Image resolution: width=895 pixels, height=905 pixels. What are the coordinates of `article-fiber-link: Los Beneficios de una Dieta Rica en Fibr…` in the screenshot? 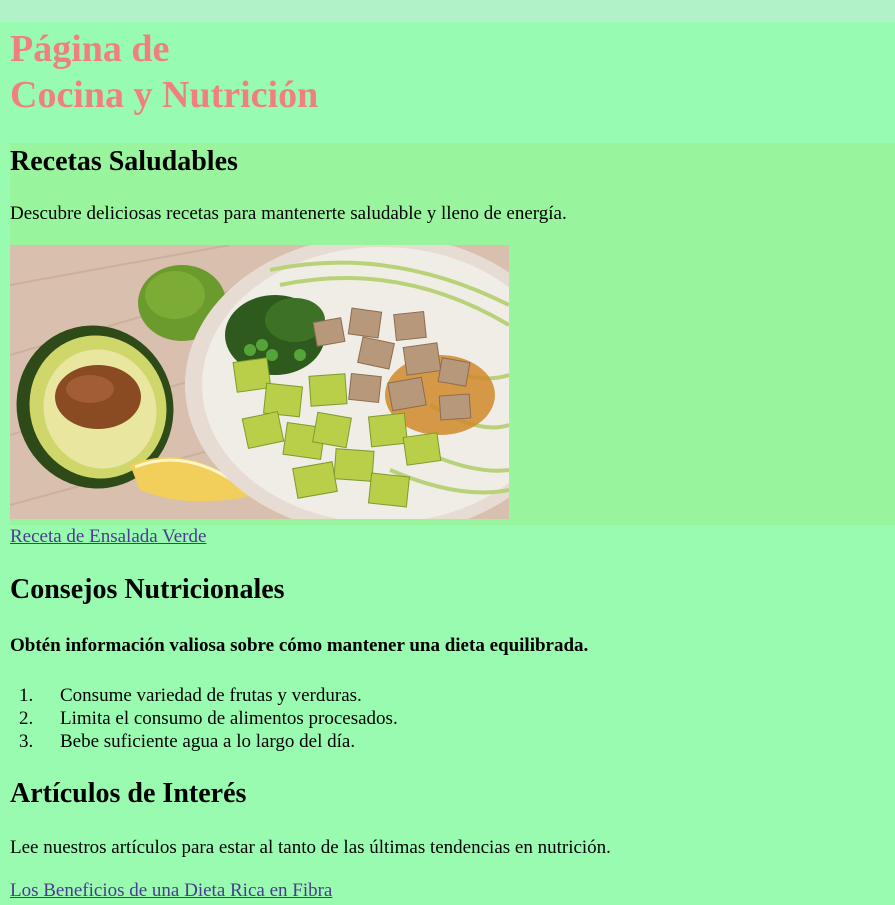 It's located at (171, 891).